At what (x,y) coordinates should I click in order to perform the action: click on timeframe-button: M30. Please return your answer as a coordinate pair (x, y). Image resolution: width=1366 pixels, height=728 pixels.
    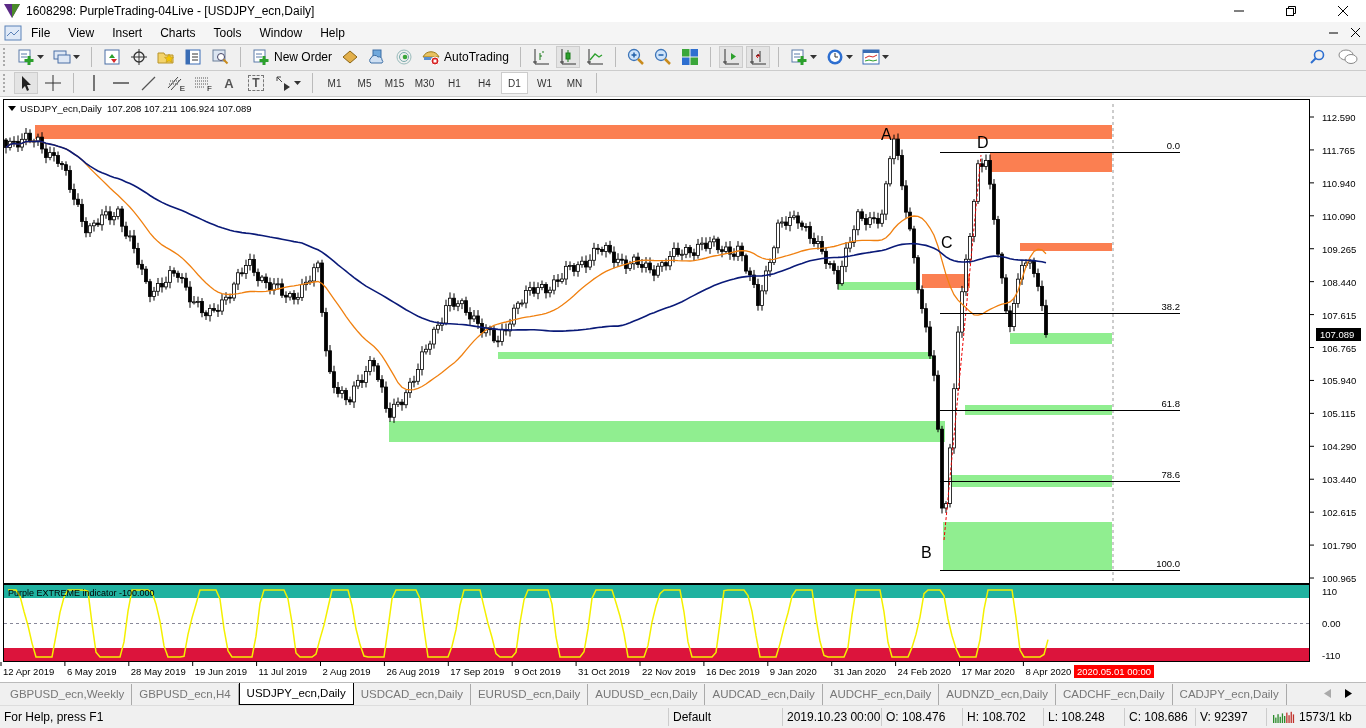
    Looking at the image, I should click on (424, 83).